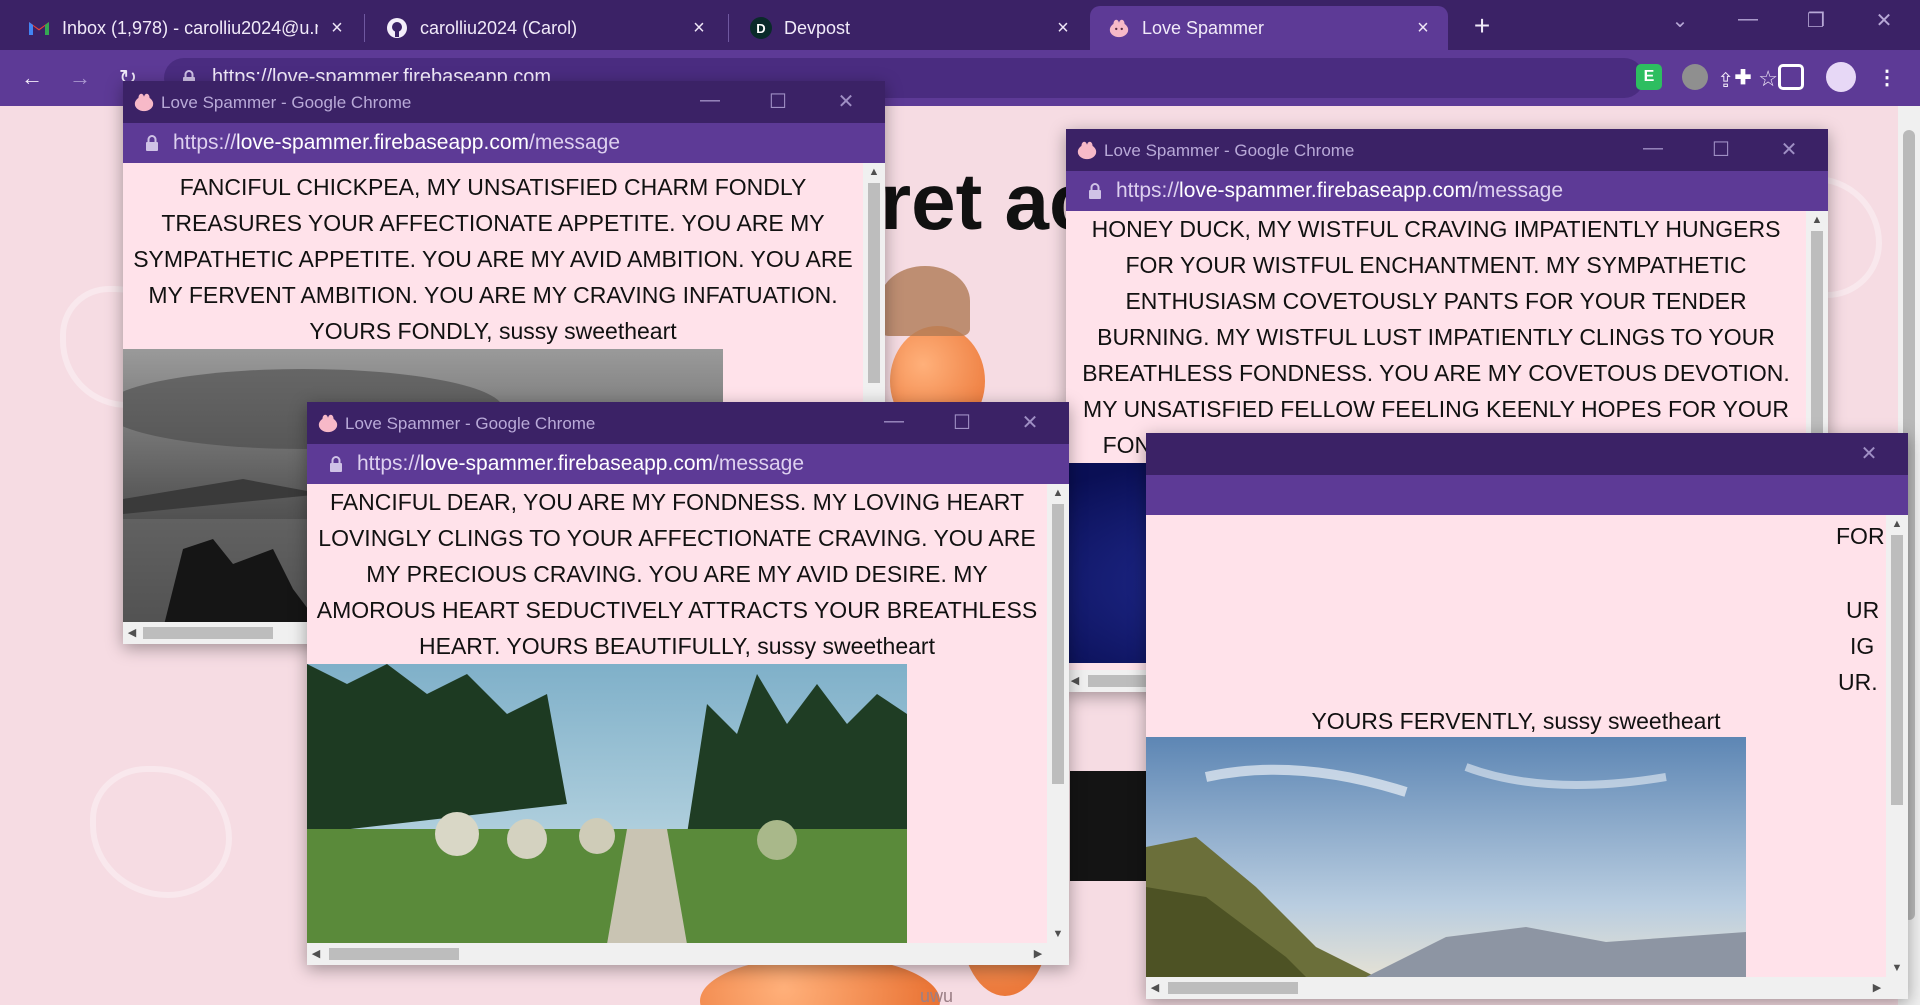 This screenshot has width=1920, height=1005. What do you see at coordinates (817, 27) in the screenshot?
I see `tab-label: Devpost` at bounding box center [817, 27].